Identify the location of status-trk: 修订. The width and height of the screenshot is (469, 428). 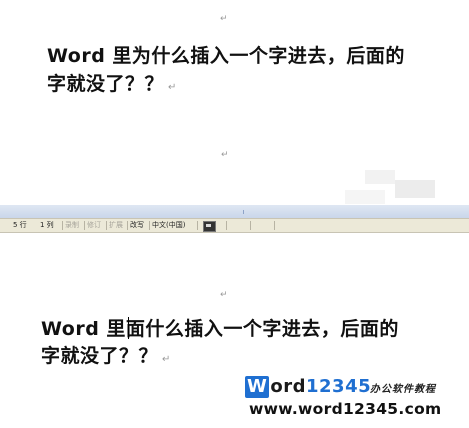
(94, 225).